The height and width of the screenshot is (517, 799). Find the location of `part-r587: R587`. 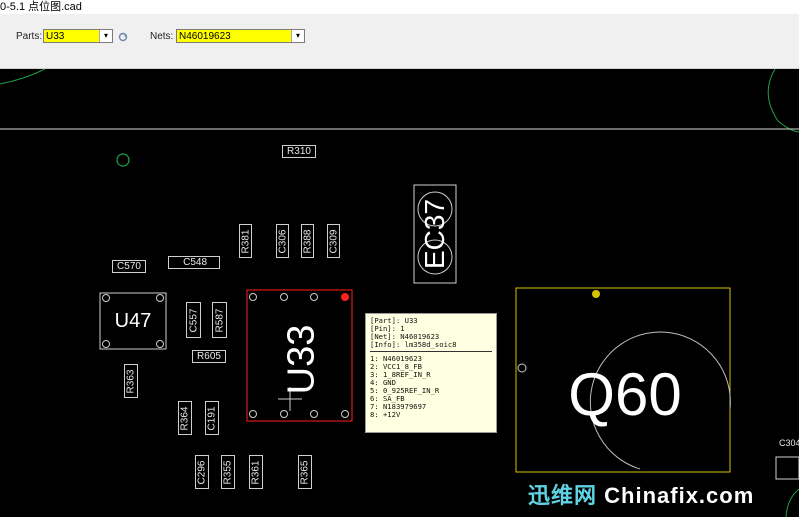

part-r587: R587 is located at coordinates (219, 320).